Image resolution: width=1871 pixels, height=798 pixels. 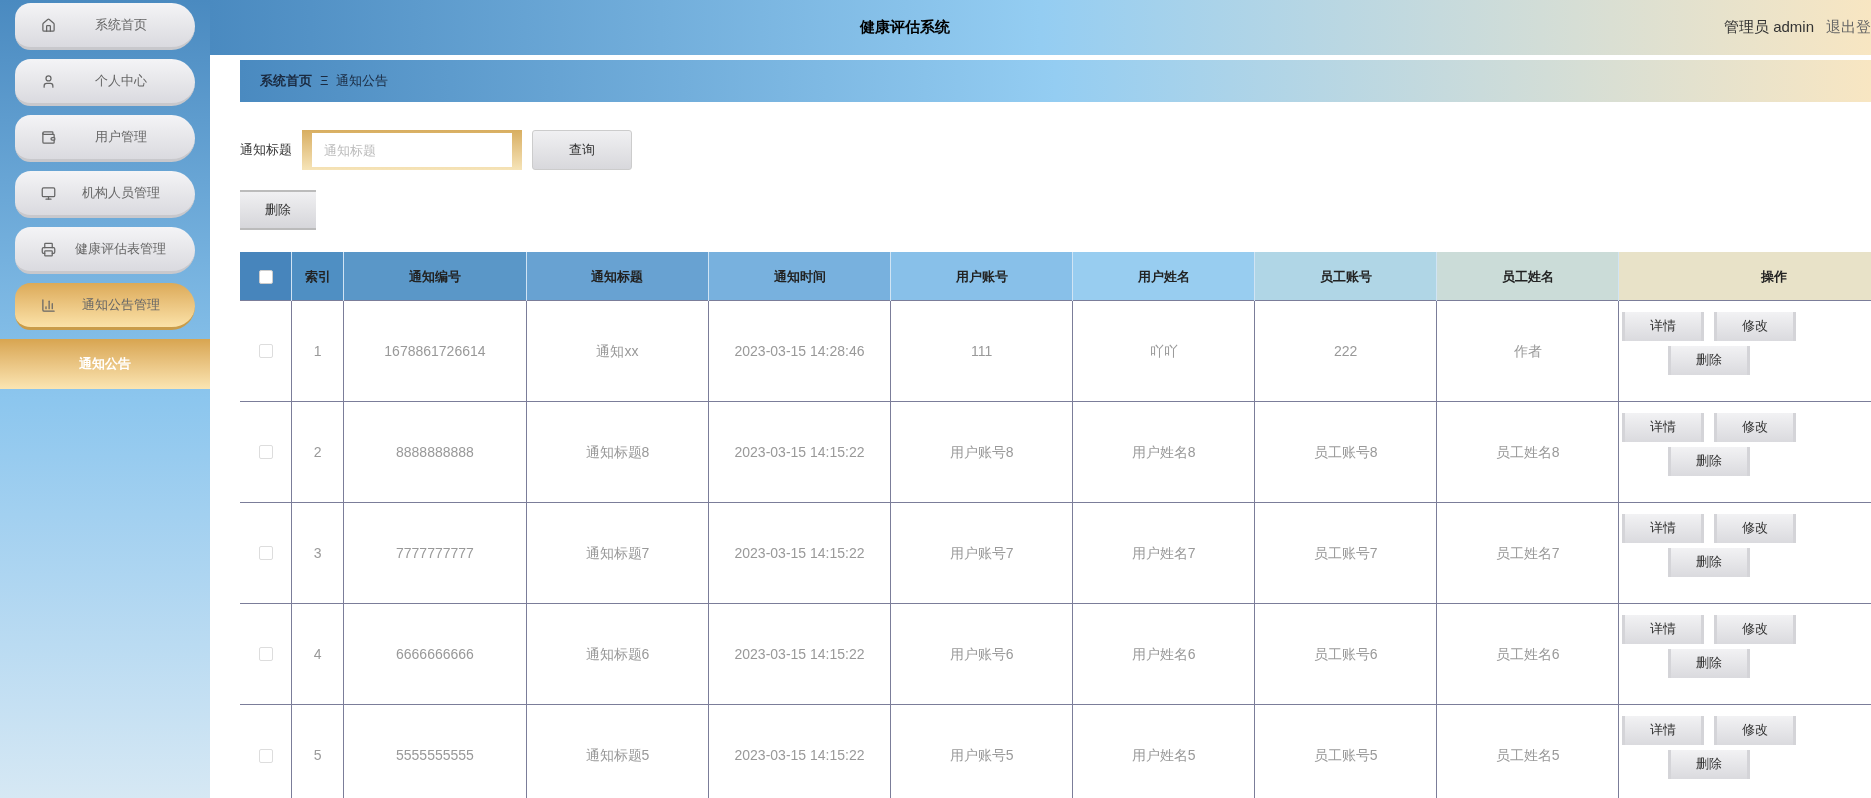 What do you see at coordinates (1163, 350) in the screenshot?
I see `table-cell: 吖吖` at bounding box center [1163, 350].